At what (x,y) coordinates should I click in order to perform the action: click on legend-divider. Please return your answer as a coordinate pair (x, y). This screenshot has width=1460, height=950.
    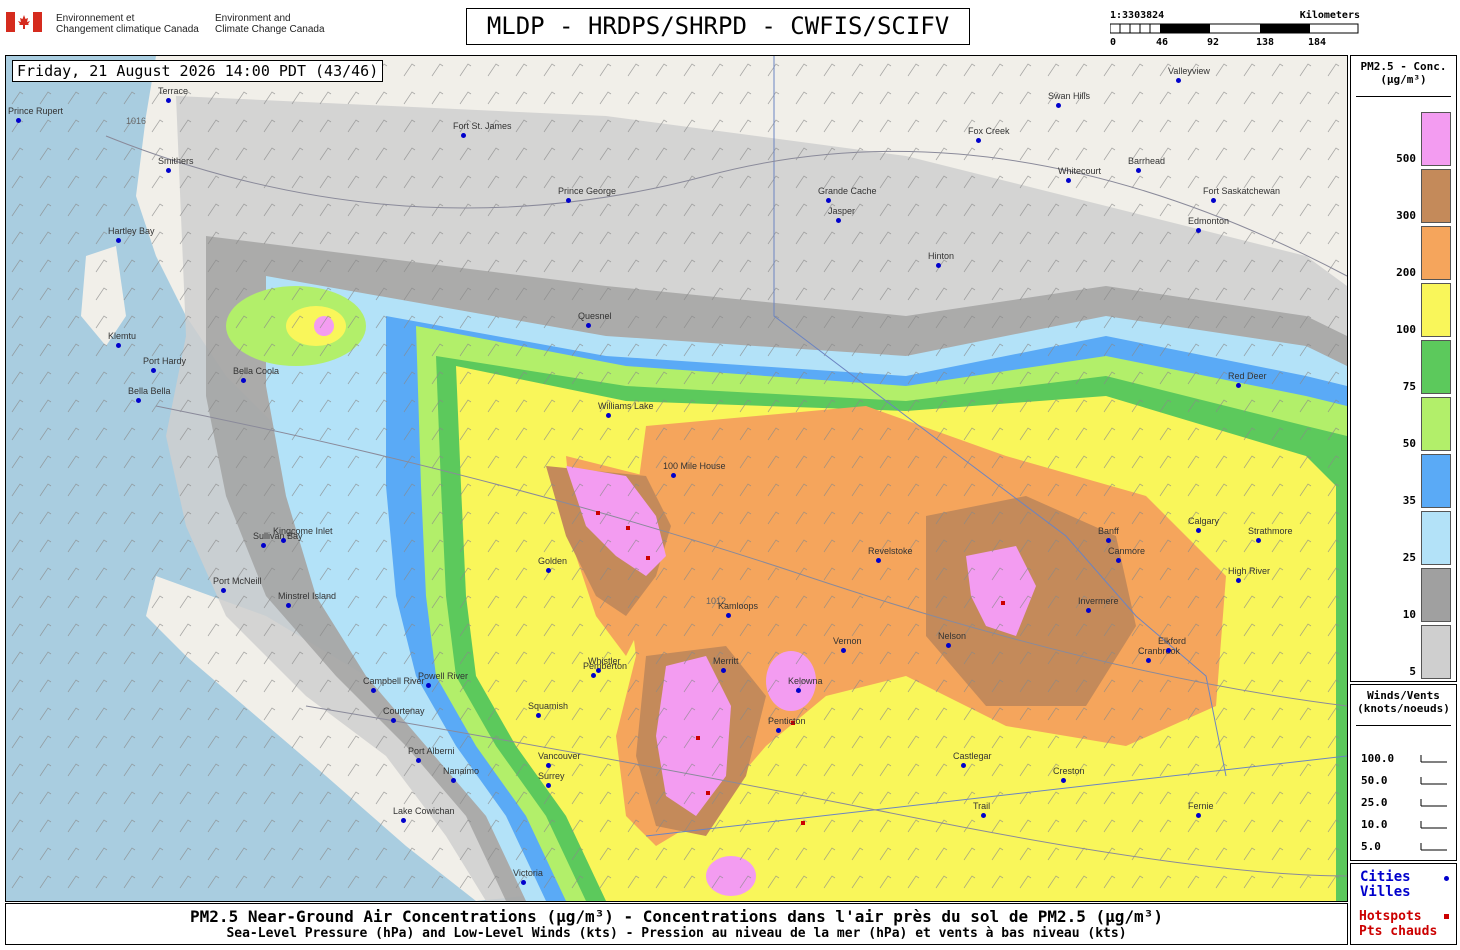
    Looking at the image, I should click on (1403, 96).